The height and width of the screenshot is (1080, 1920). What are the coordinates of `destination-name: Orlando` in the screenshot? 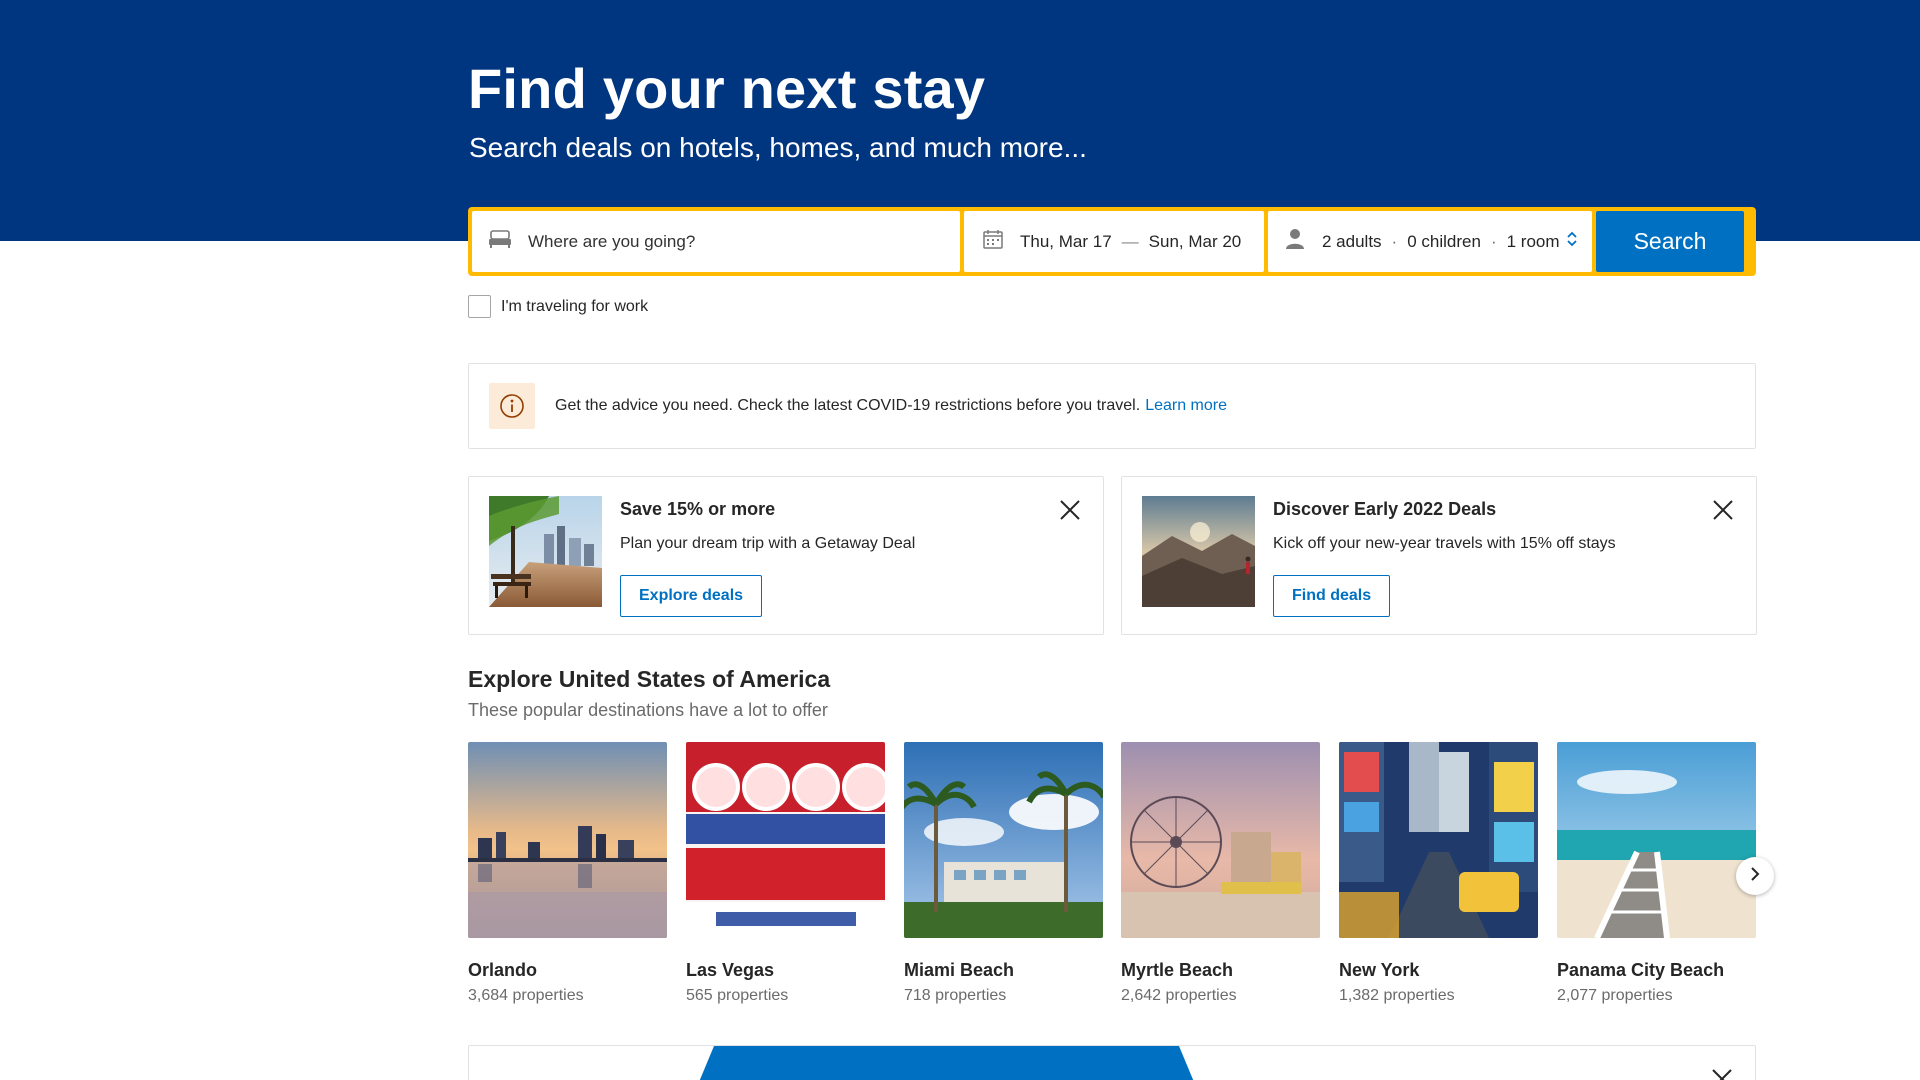 It's located at (503, 970).